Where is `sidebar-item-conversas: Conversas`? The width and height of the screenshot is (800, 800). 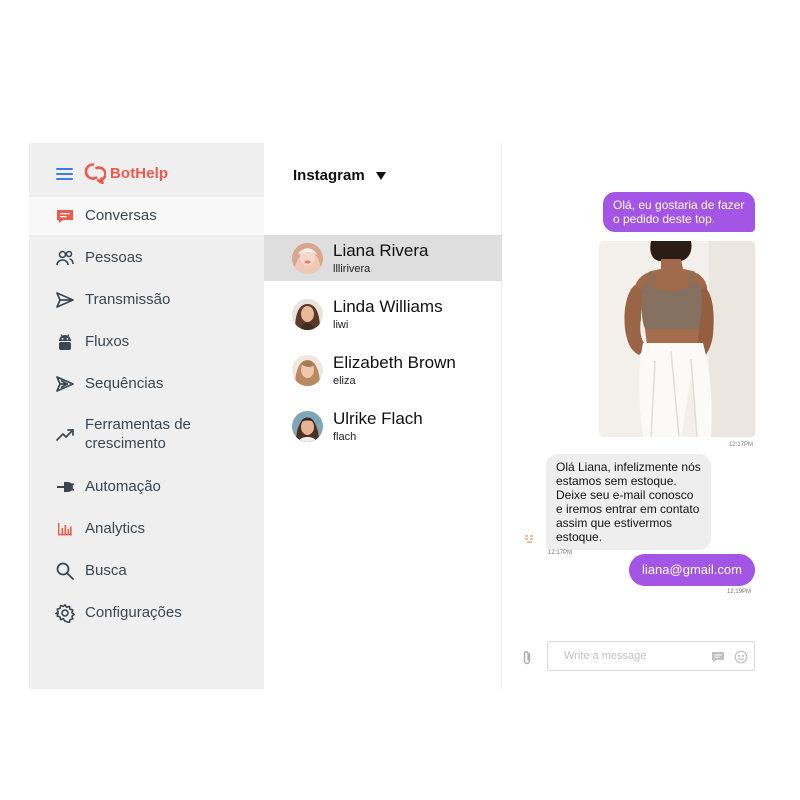 sidebar-item-conversas: Conversas is located at coordinates (146, 216).